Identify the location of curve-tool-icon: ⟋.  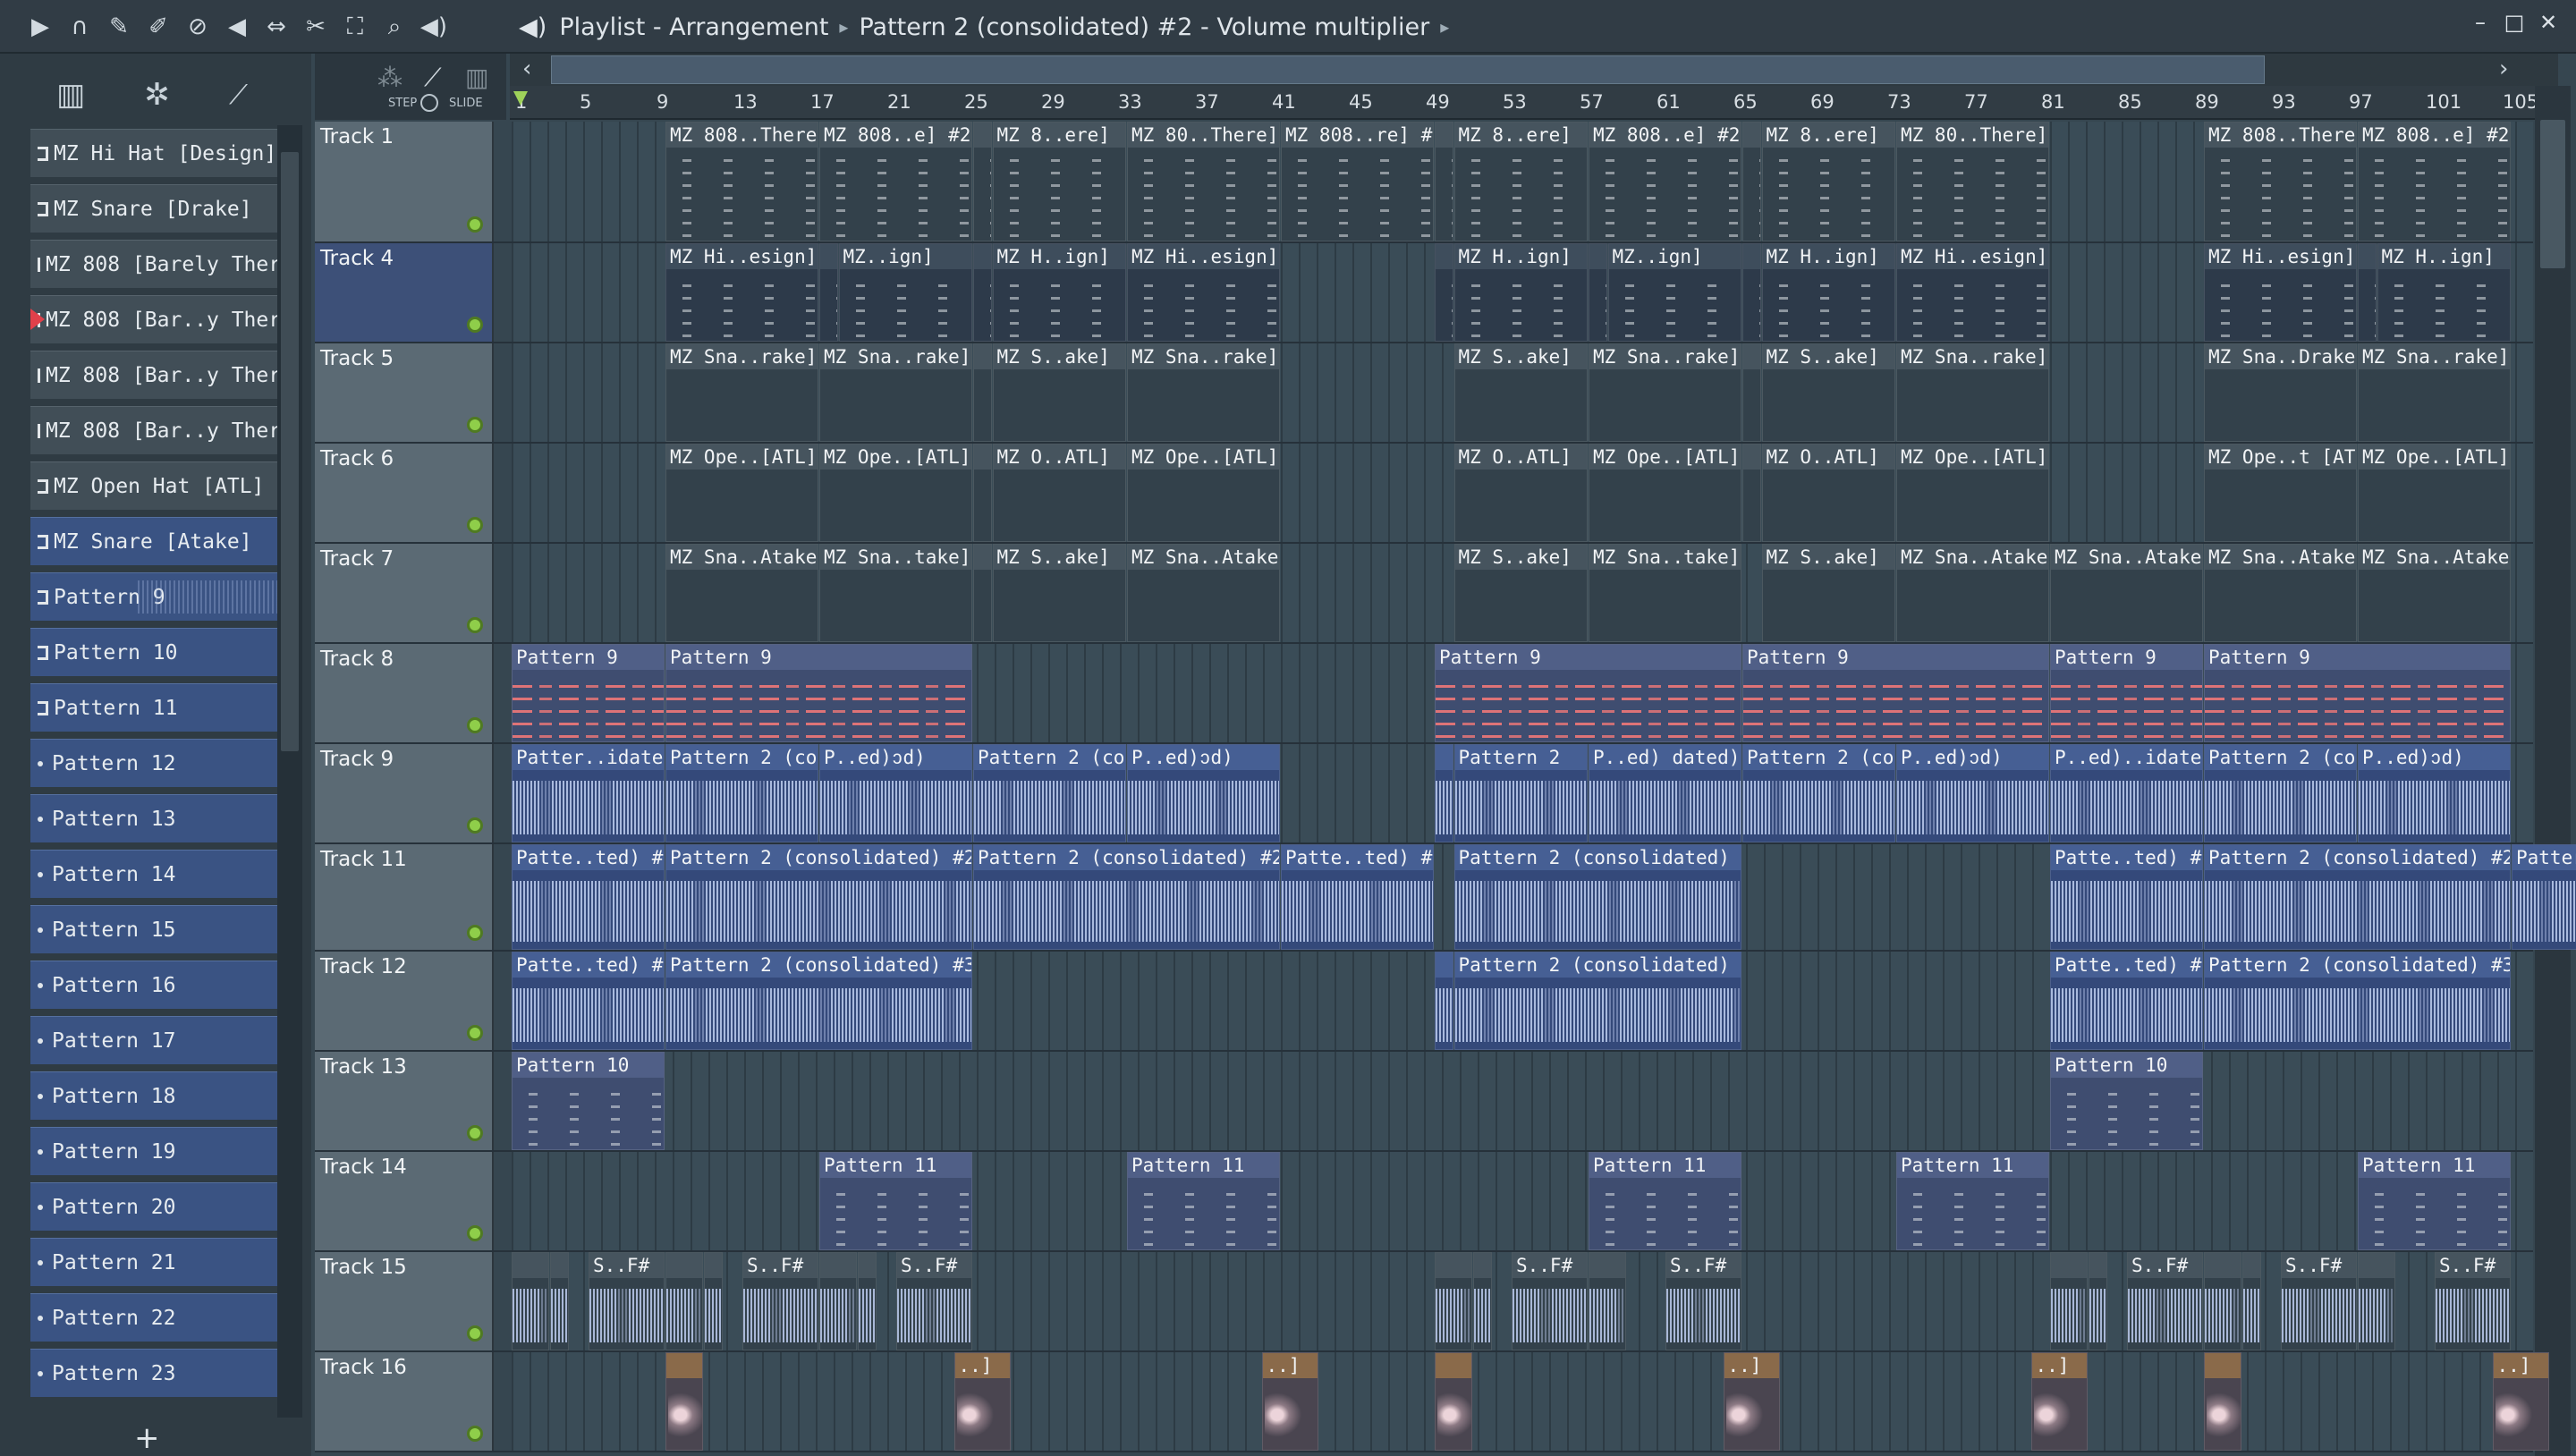
(433, 78).